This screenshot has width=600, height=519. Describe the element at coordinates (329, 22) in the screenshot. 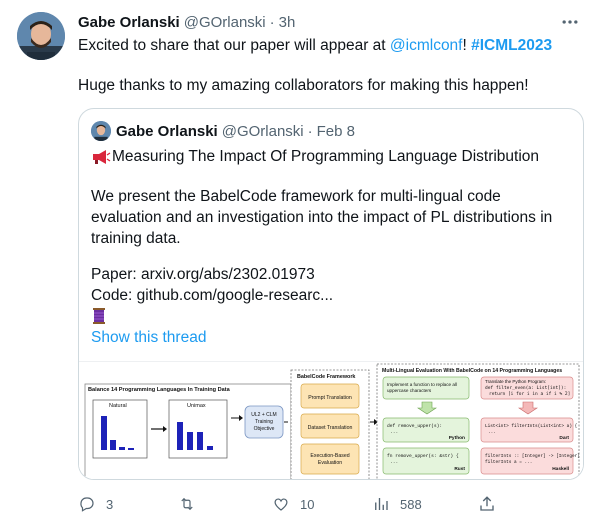

I see `tweet-header: Gabe Orlanski @GOrlanski · 3h` at that location.